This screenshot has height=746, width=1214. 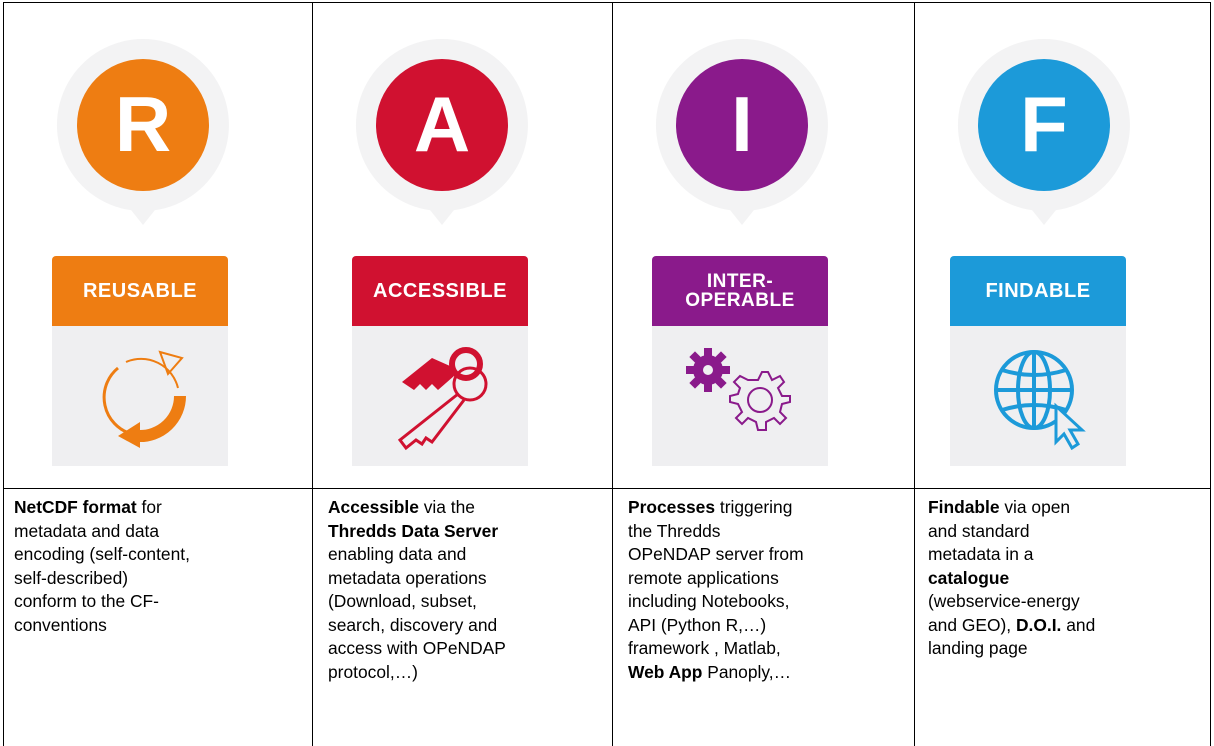 I want to click on badge-letter-r: R, so click(x=143, y=124).